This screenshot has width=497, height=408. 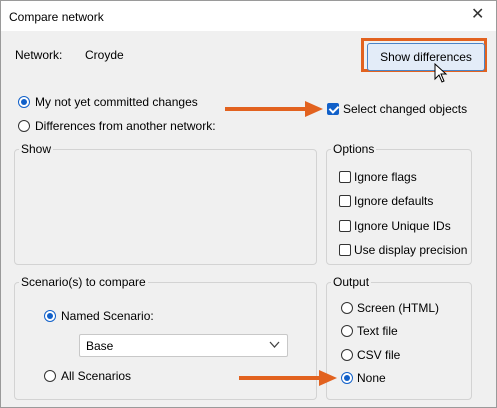 What do you see at coordinates (347, 331) in the screenshot?
I see `text-file-radio` at bounding box center [347, 331].